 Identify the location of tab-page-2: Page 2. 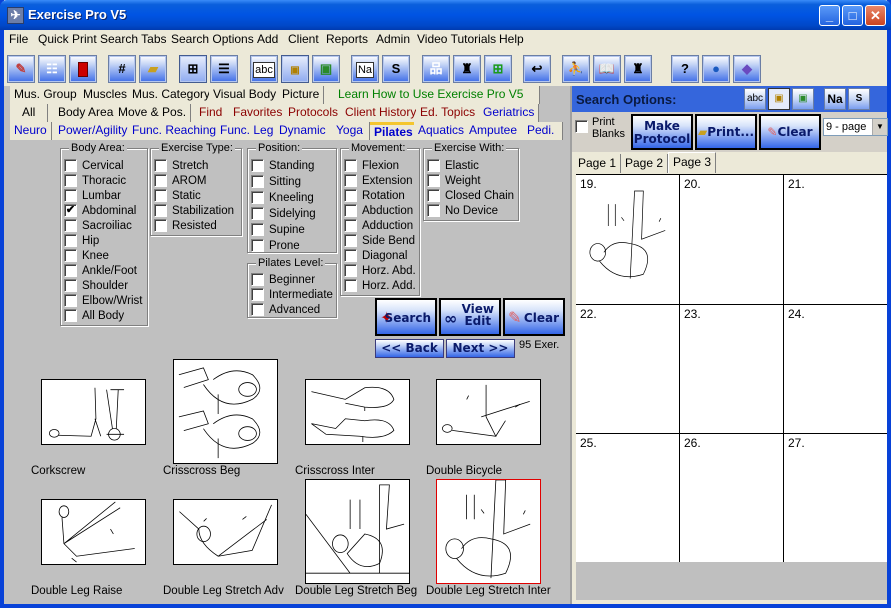
(645, 163).